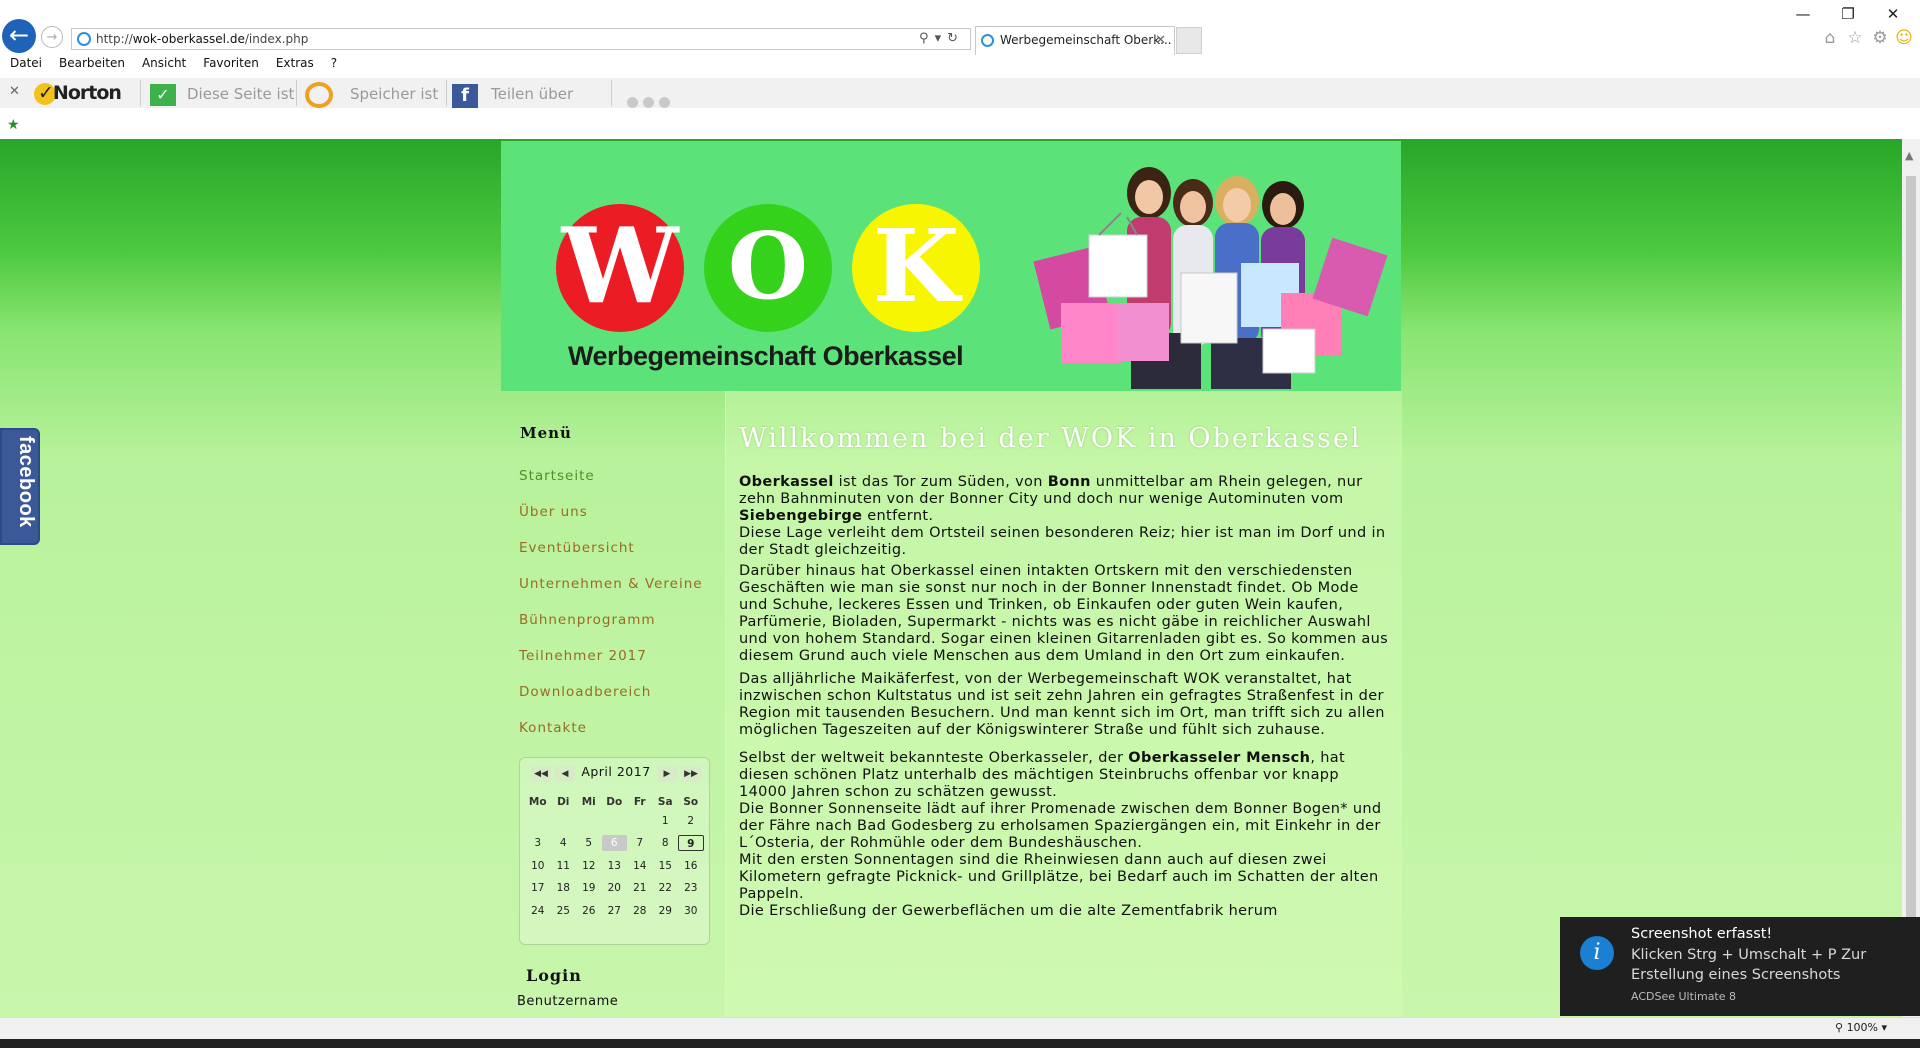  Describe the element at coordinates (26, 482) in the screenshot. I see `facebook-tab-label: facebook` at that location.